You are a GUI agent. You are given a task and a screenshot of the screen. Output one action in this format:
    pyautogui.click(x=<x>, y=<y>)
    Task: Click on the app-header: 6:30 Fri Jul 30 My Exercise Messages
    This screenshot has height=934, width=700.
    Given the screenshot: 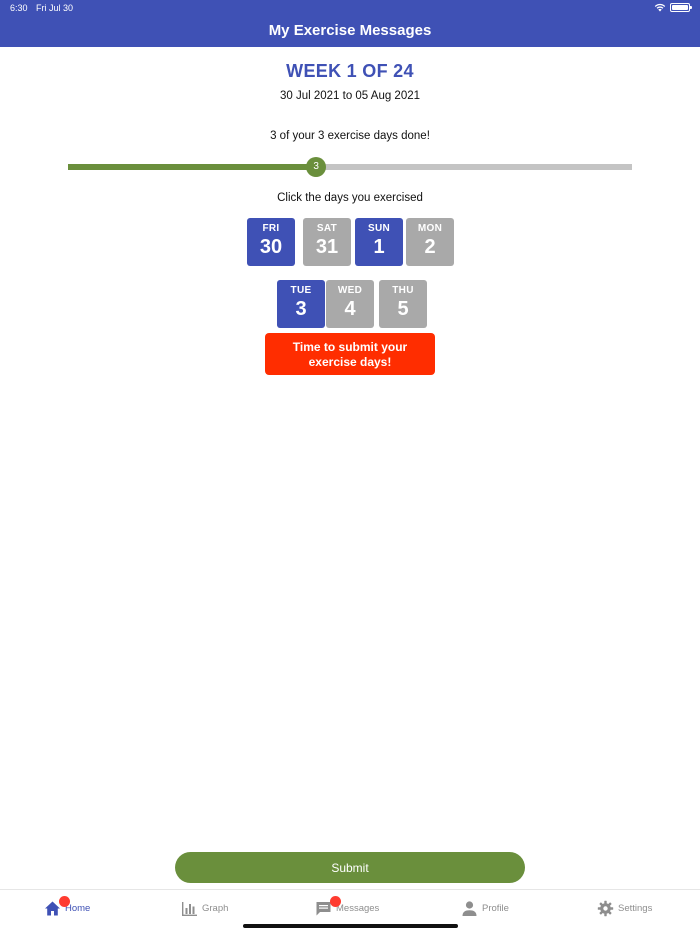 What is the action you would take?
    pyautogui.click(x=350, y=23)
    